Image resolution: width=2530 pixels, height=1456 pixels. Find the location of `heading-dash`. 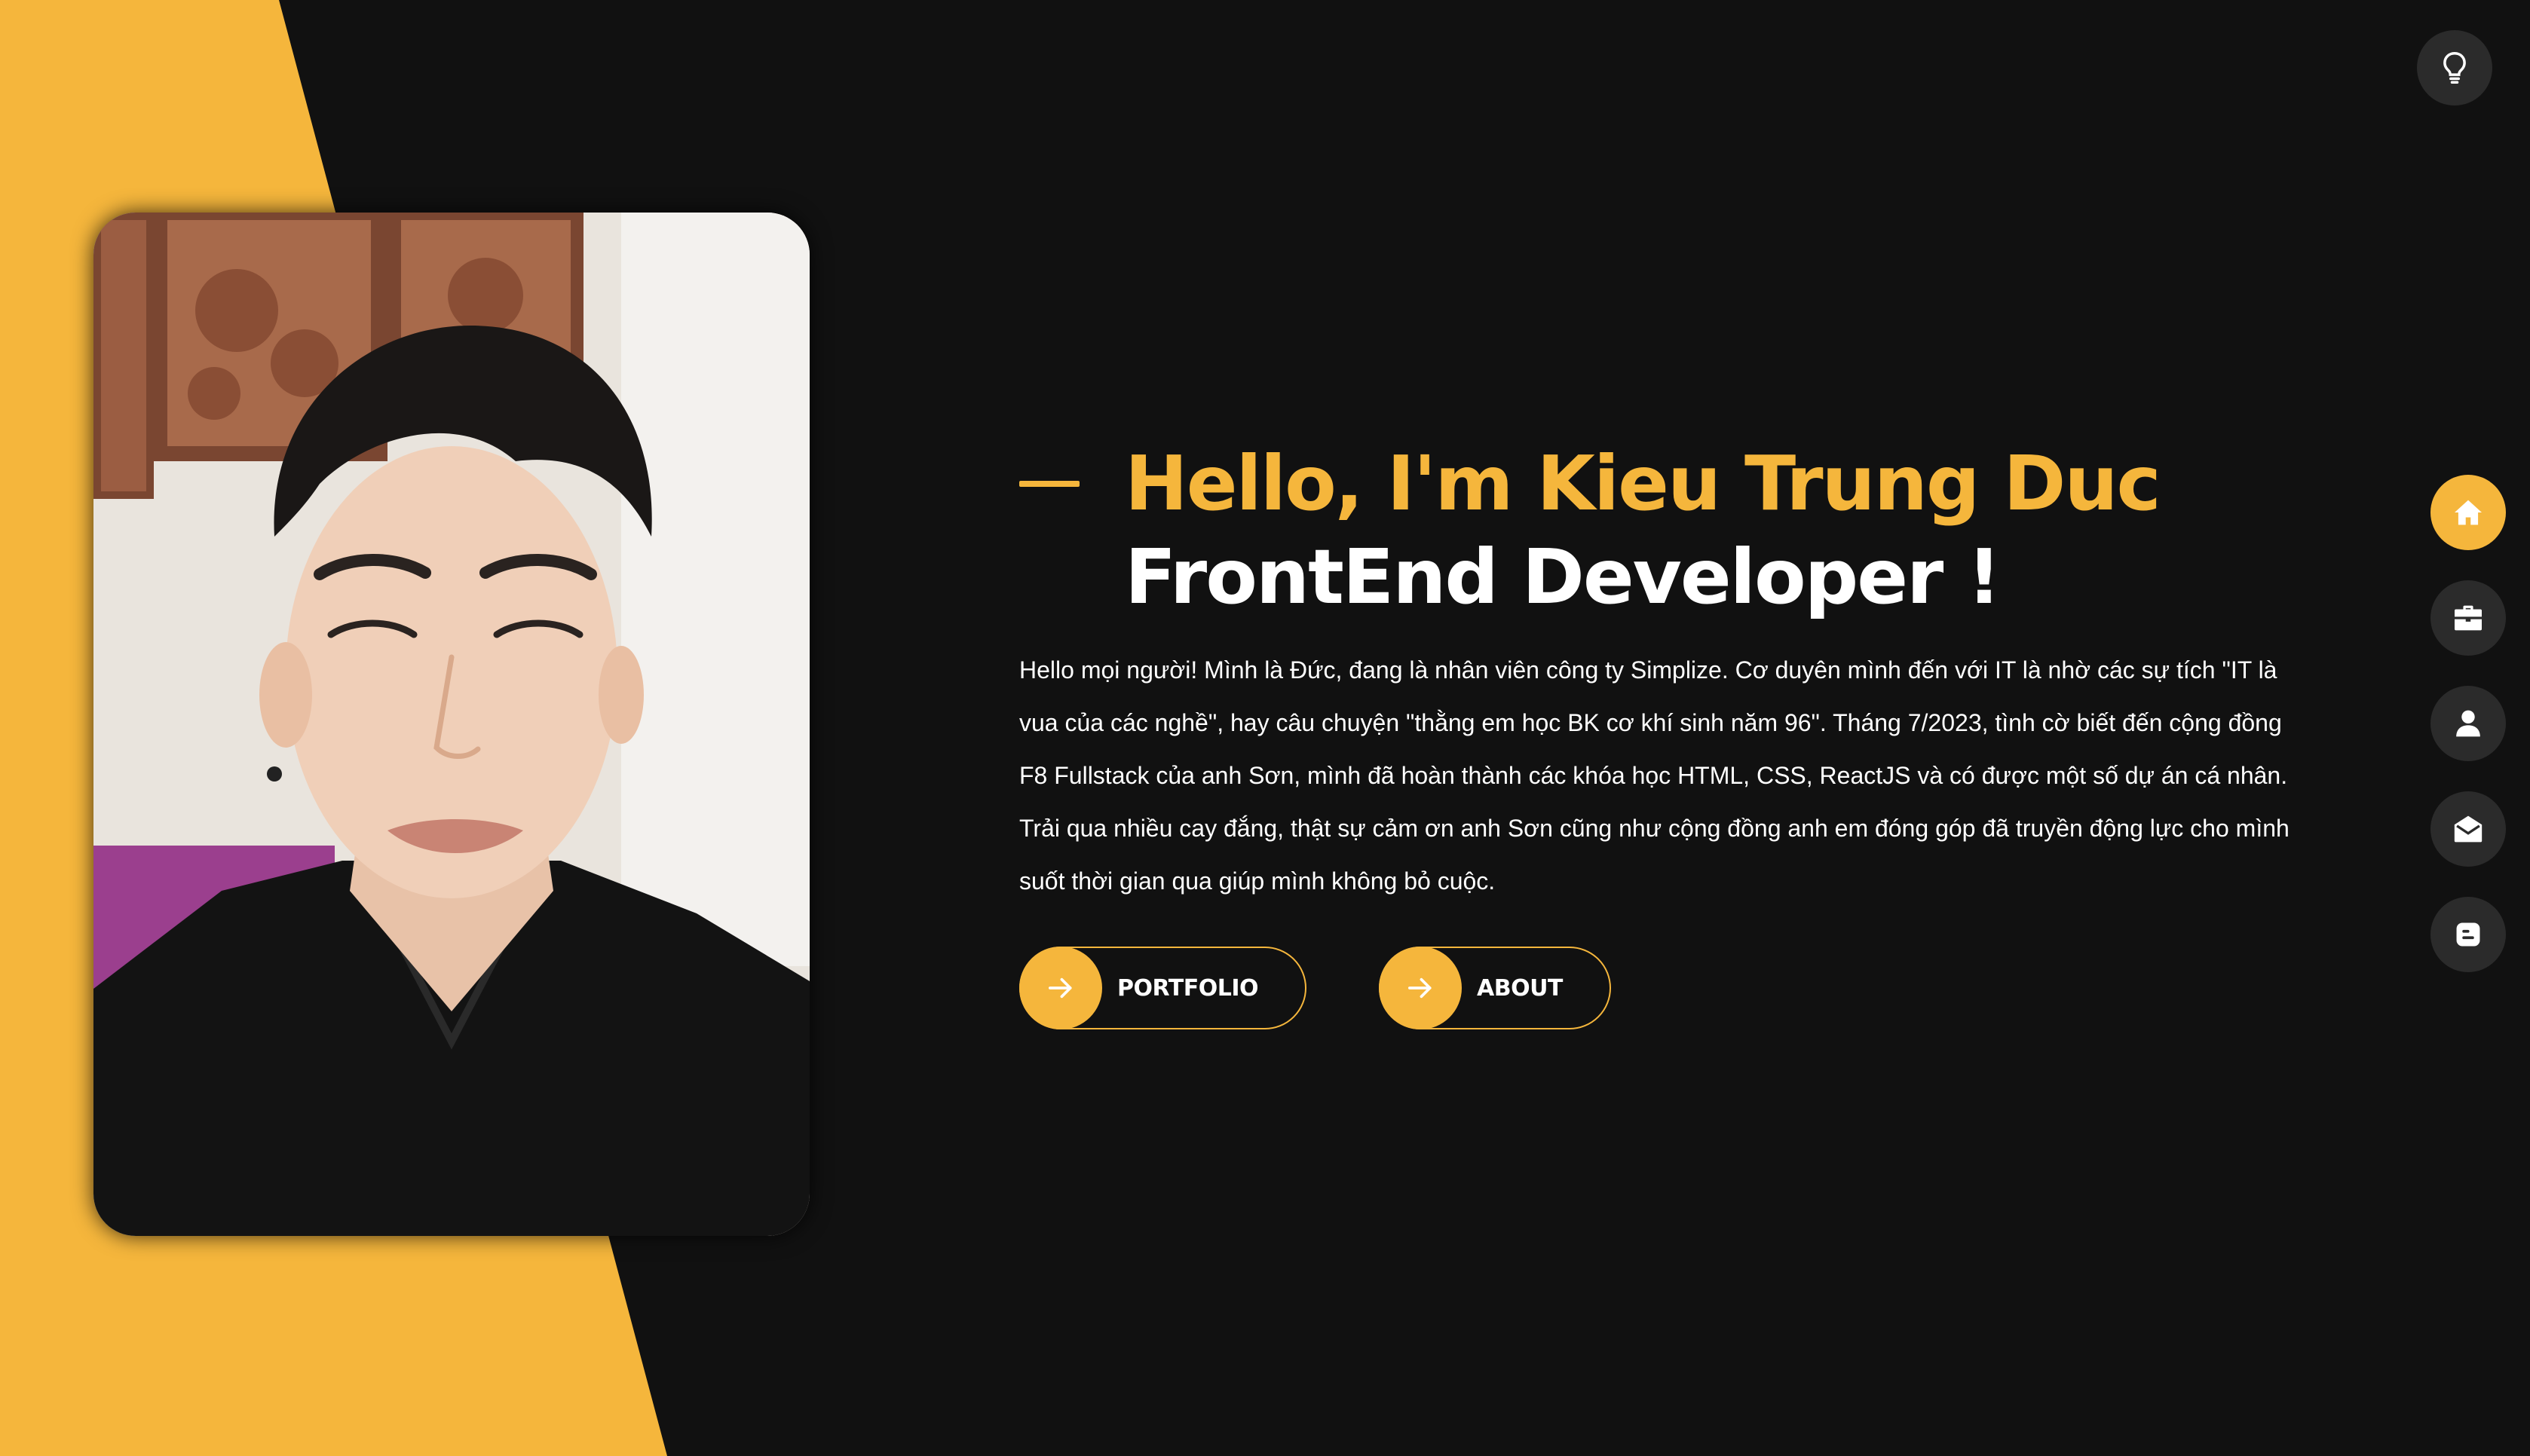

heading-dash is located at coordinates (1049, 484).